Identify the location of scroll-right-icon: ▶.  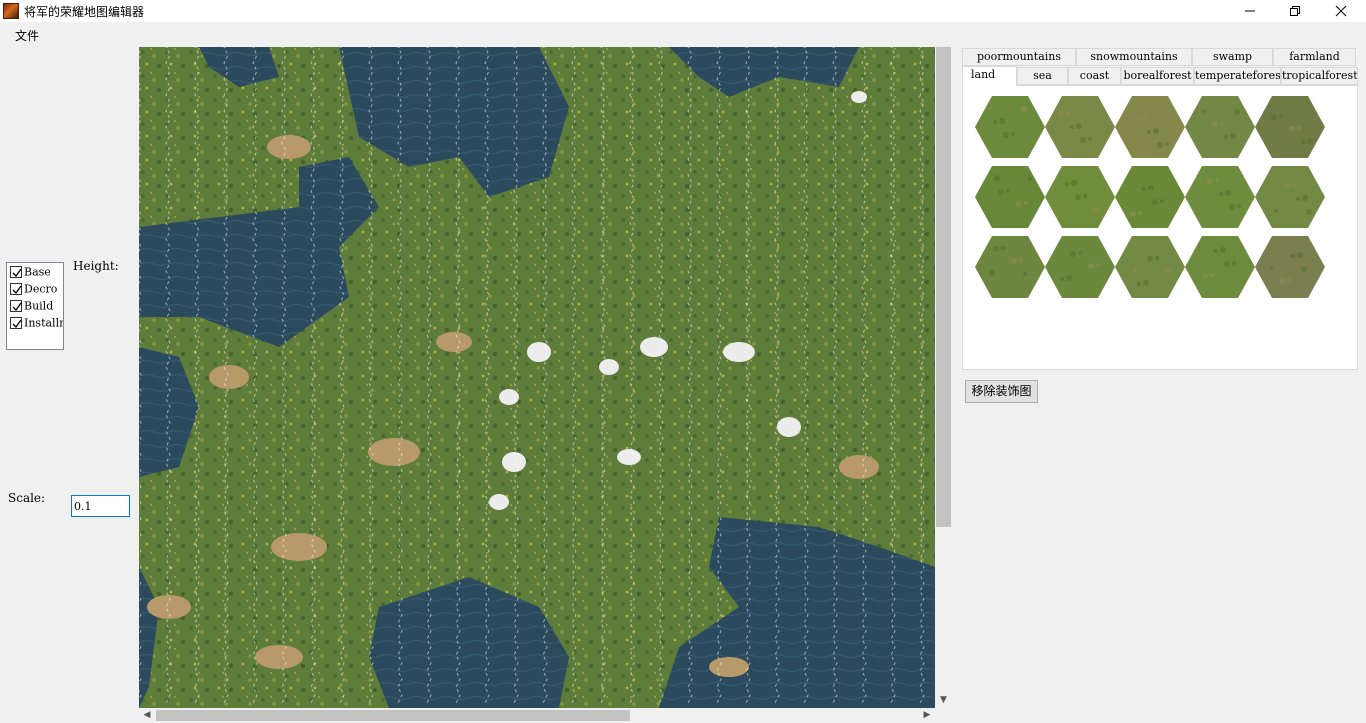
(927, 715).